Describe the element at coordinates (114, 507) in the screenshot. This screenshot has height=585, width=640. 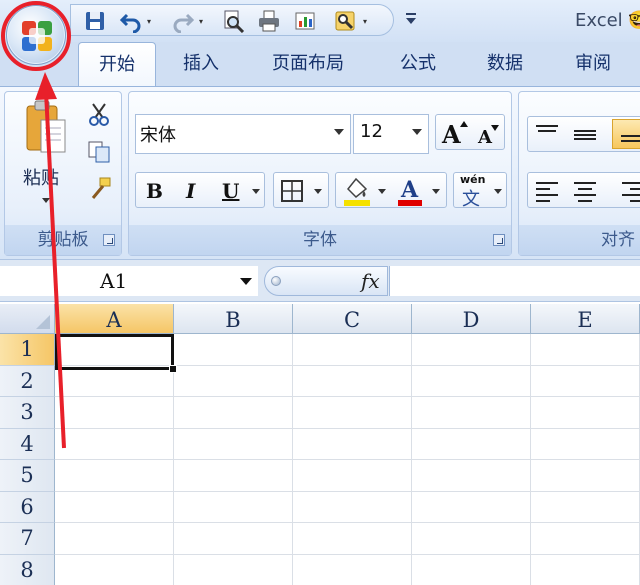
I see `cell-a6` at that location.